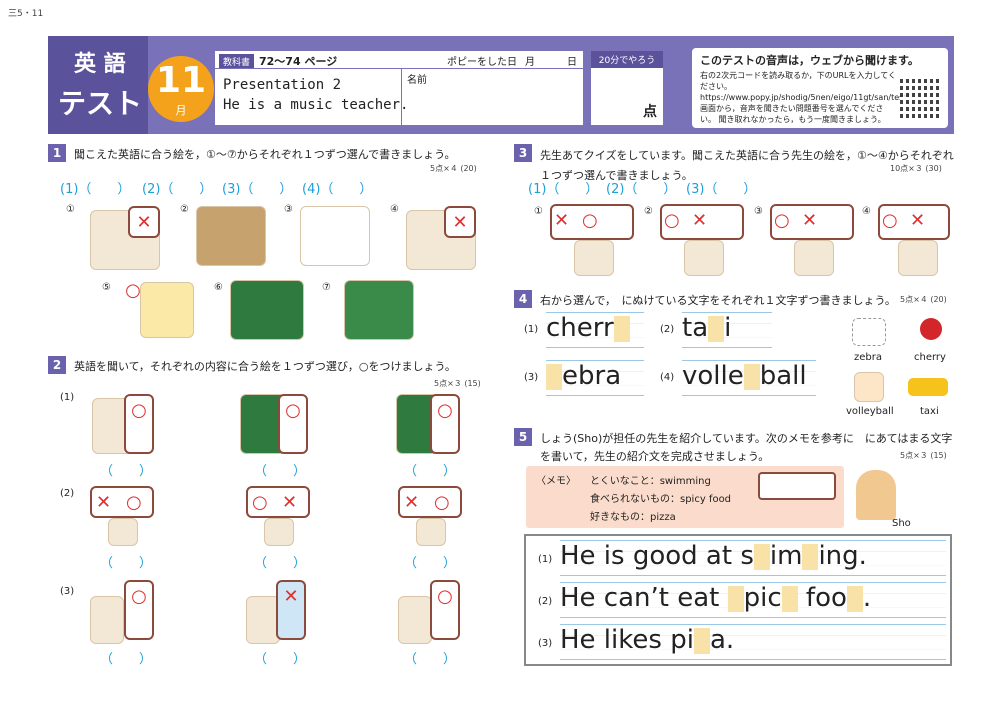 This screenshot has width=1000, height=703. I want to click on name-field: 名前, so click(417, 78).